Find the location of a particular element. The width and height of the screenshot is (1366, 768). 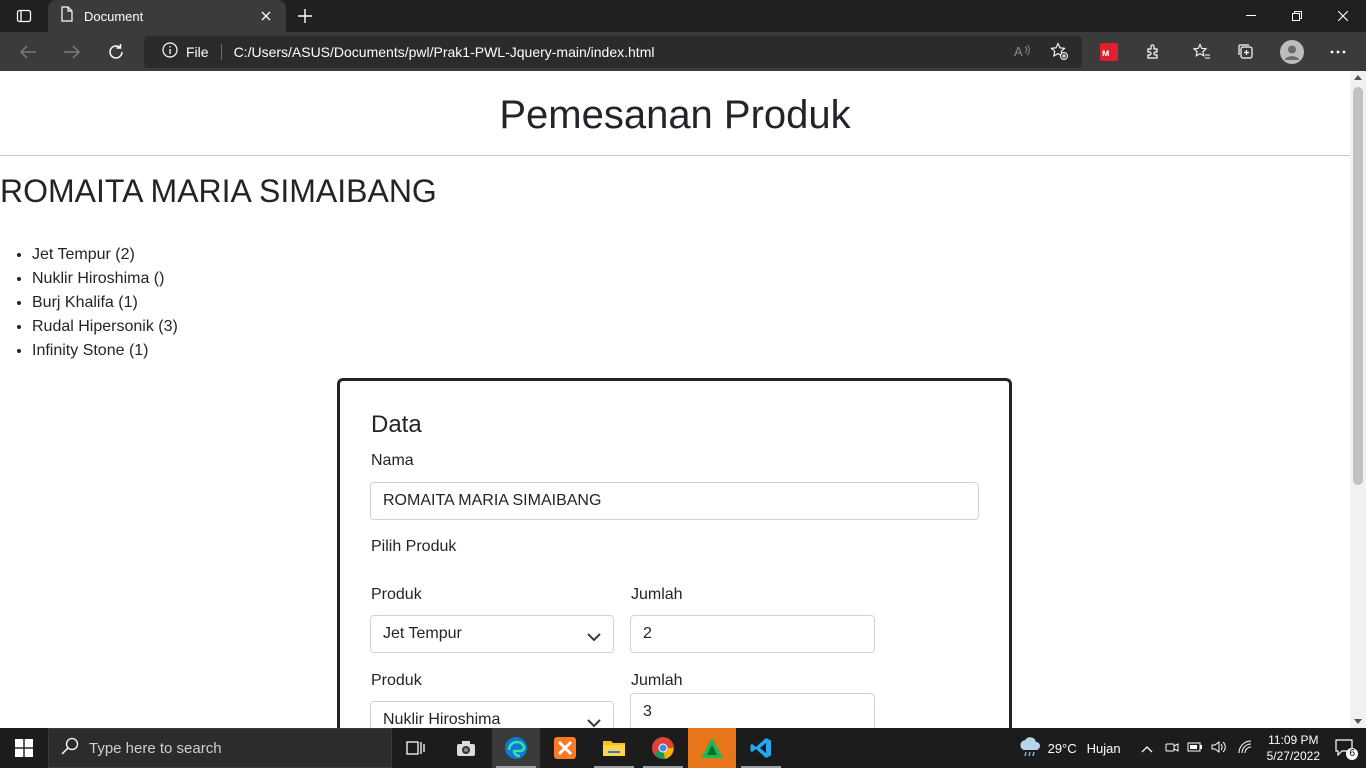

more-options-icon is located at coordinates (1338, 52).